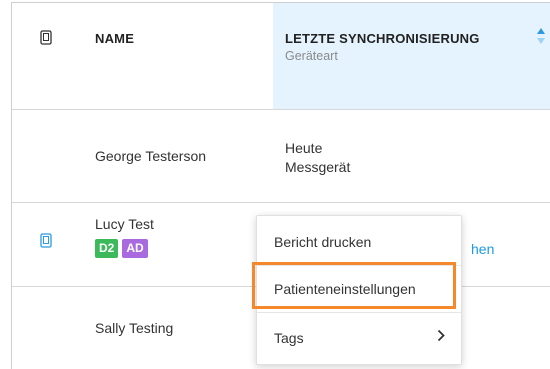 The height and width of the screenshot is (369, 550). Describe the element at coordinates (289, 338) in the screenshot. I see `menu-item-label: Tags` at that location.